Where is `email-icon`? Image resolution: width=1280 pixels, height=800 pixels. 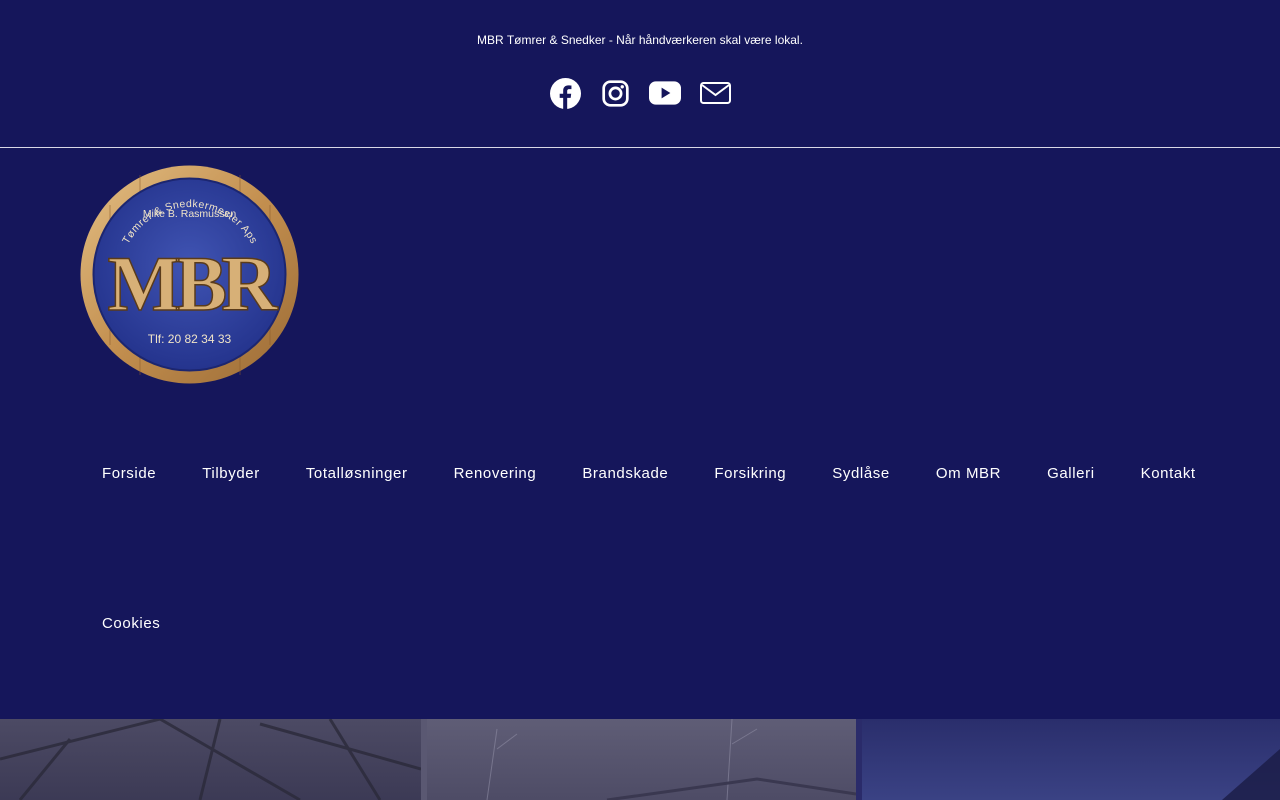
email-icon is located at coordinates (715, 93).